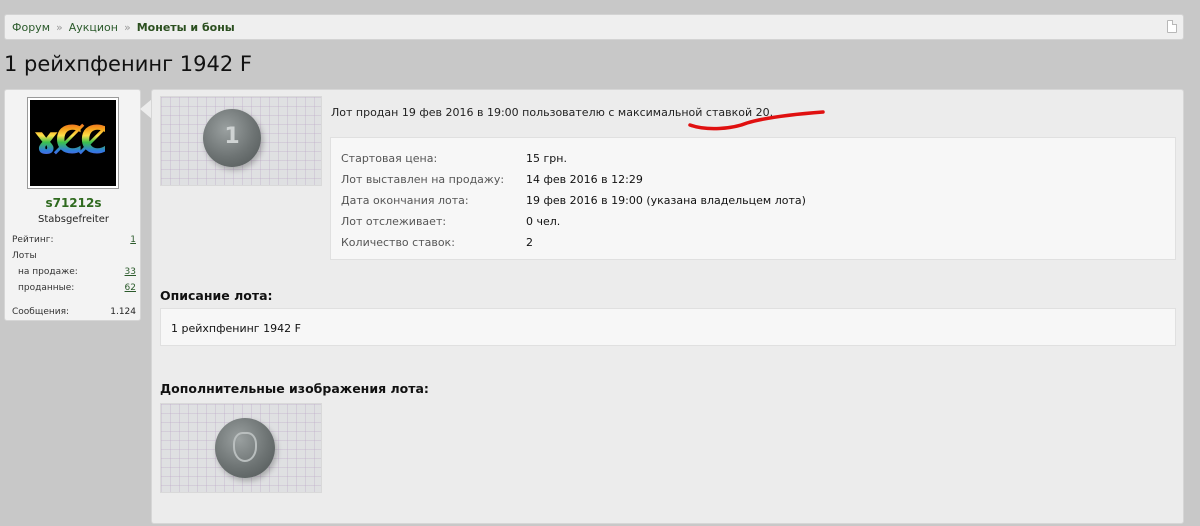  What do you see at coordinates (46, 288) in the screenshot?
I see `stat-label: проданные:` at bounding box center [46, 288].